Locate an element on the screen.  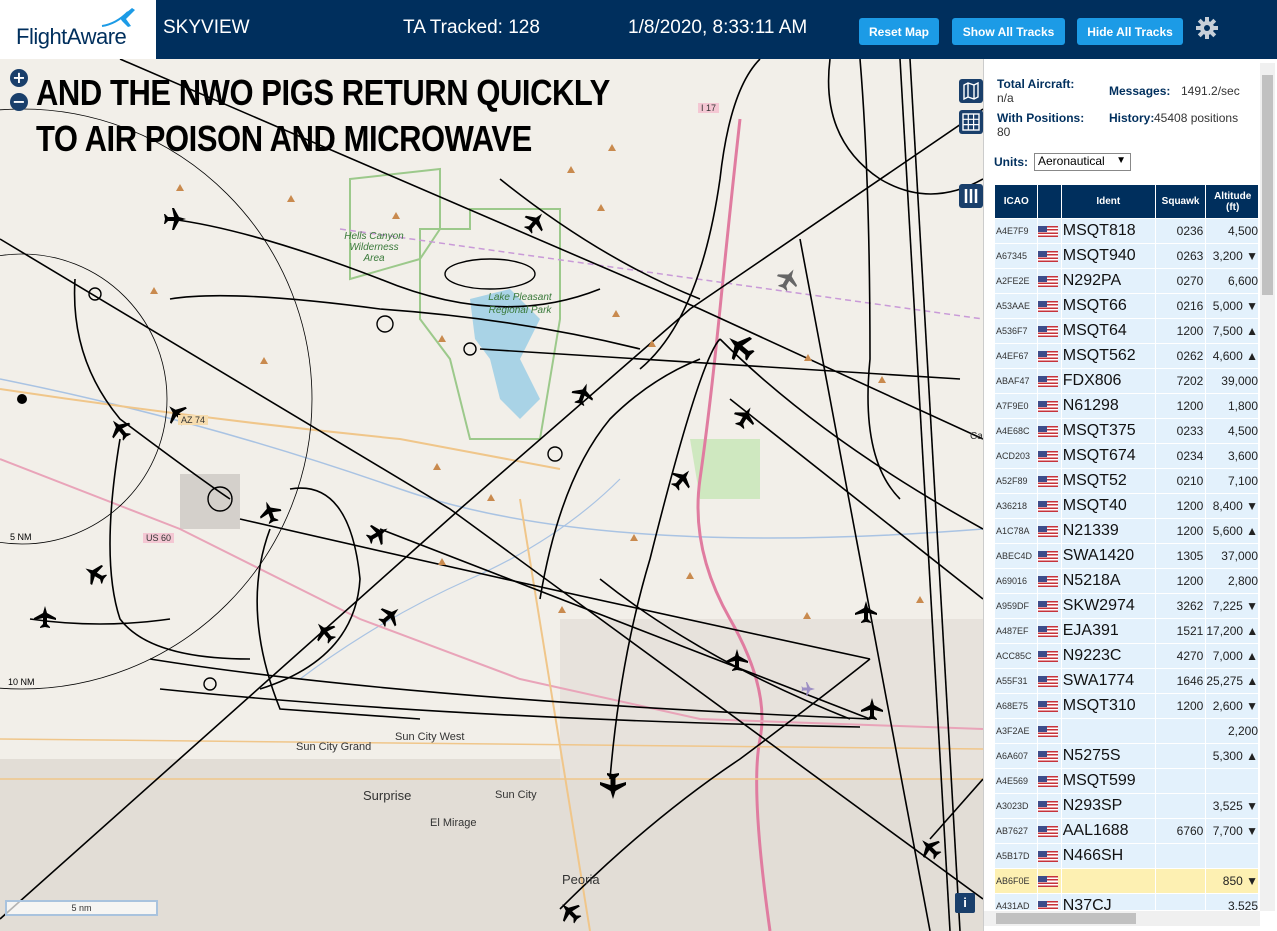
altitude-cell: 5,600 ▲ is located at coordinates (1232, 531).